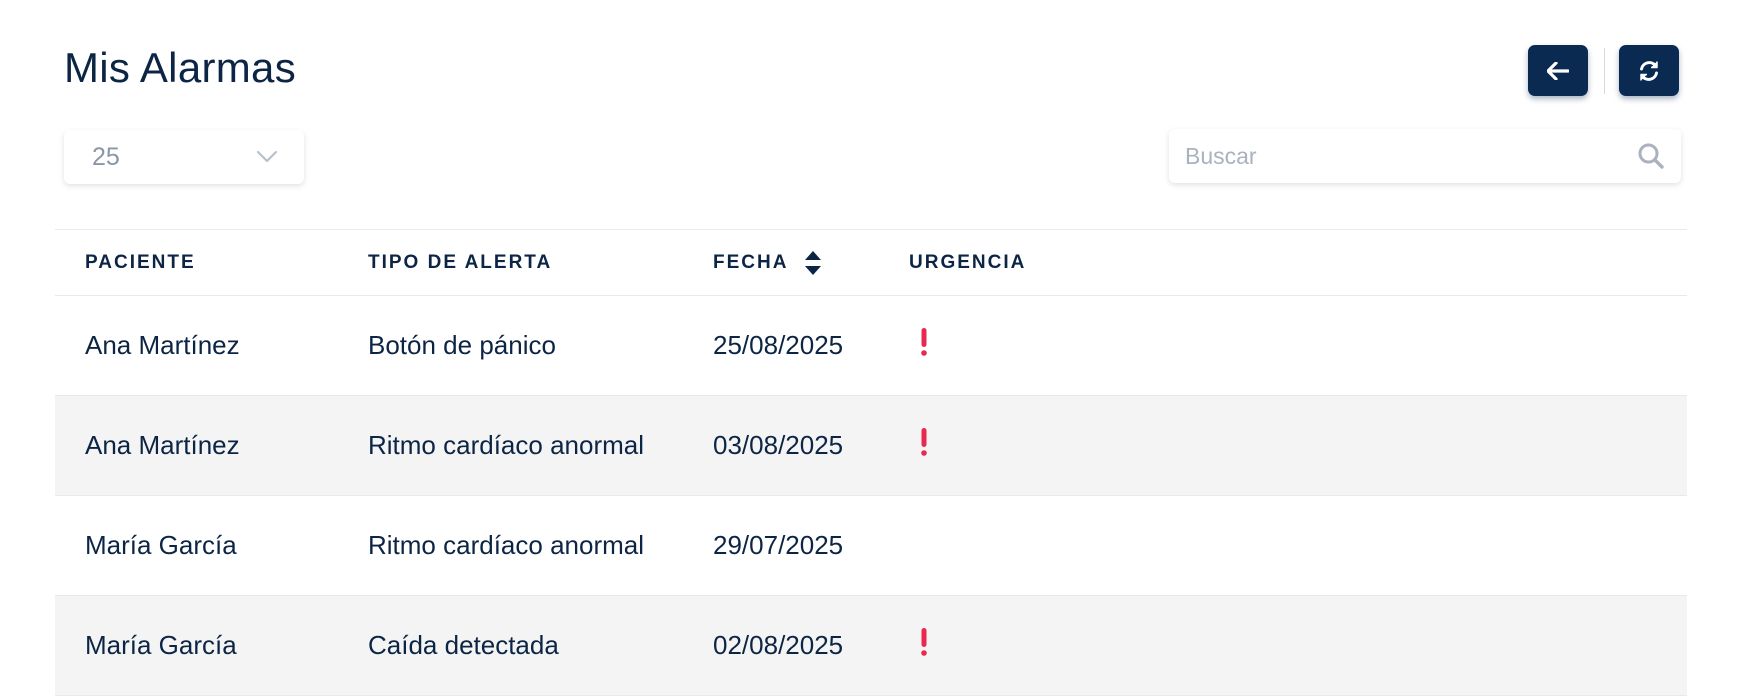 Image resolution: width=1741 pixels, height=696 pixels. I want to click on cell-tipo-alerta: Caída detectada, so click(463, 645).